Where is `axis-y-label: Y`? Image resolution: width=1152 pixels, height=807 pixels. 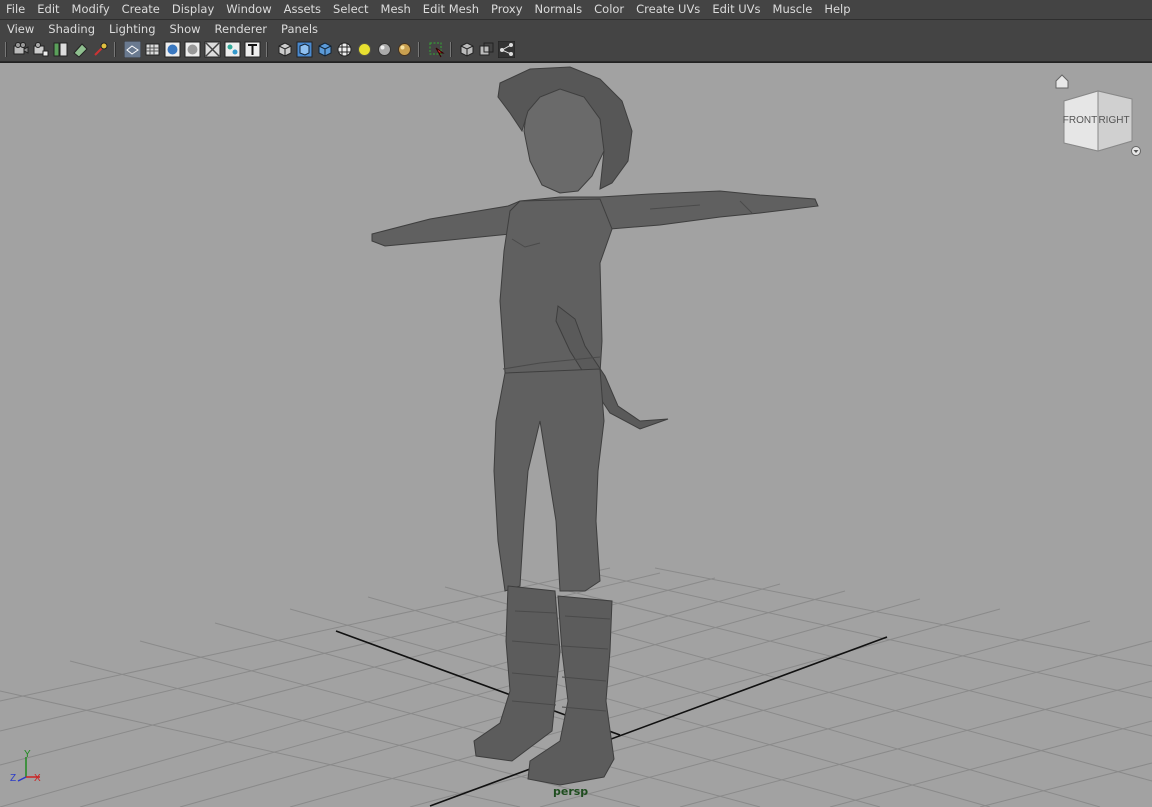 axis-y-label: Y is located at coordinates (27, 754).